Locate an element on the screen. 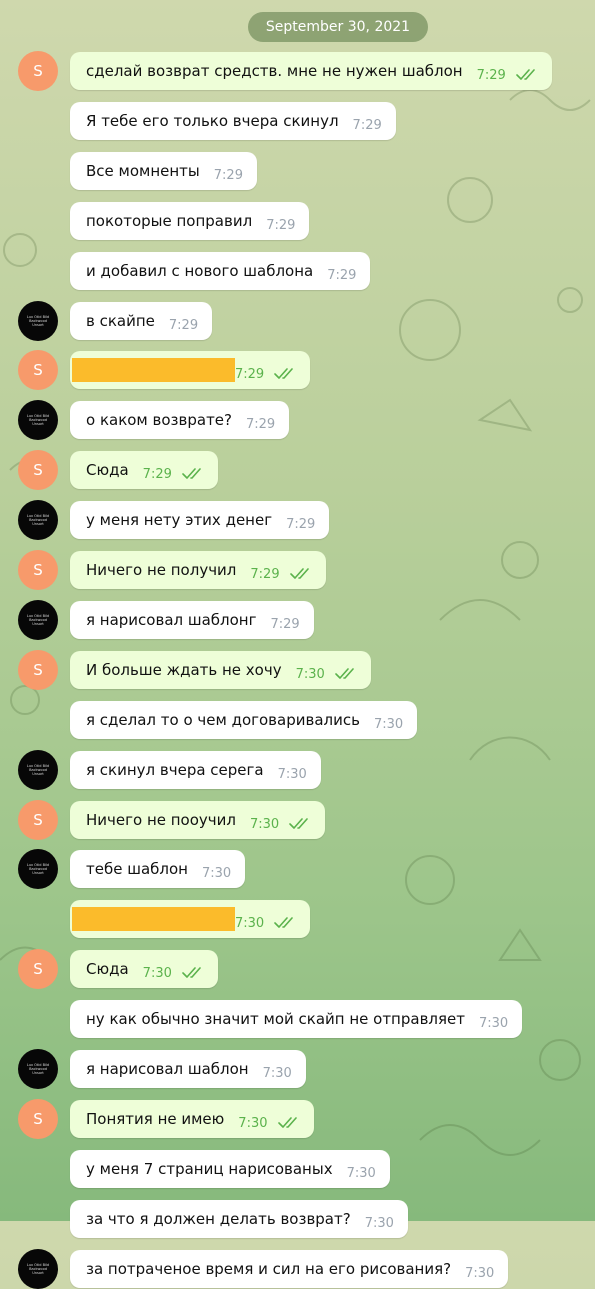  outgoing-message: И больше ждать не хочу 7:30 is located at coordinates (220, 670).